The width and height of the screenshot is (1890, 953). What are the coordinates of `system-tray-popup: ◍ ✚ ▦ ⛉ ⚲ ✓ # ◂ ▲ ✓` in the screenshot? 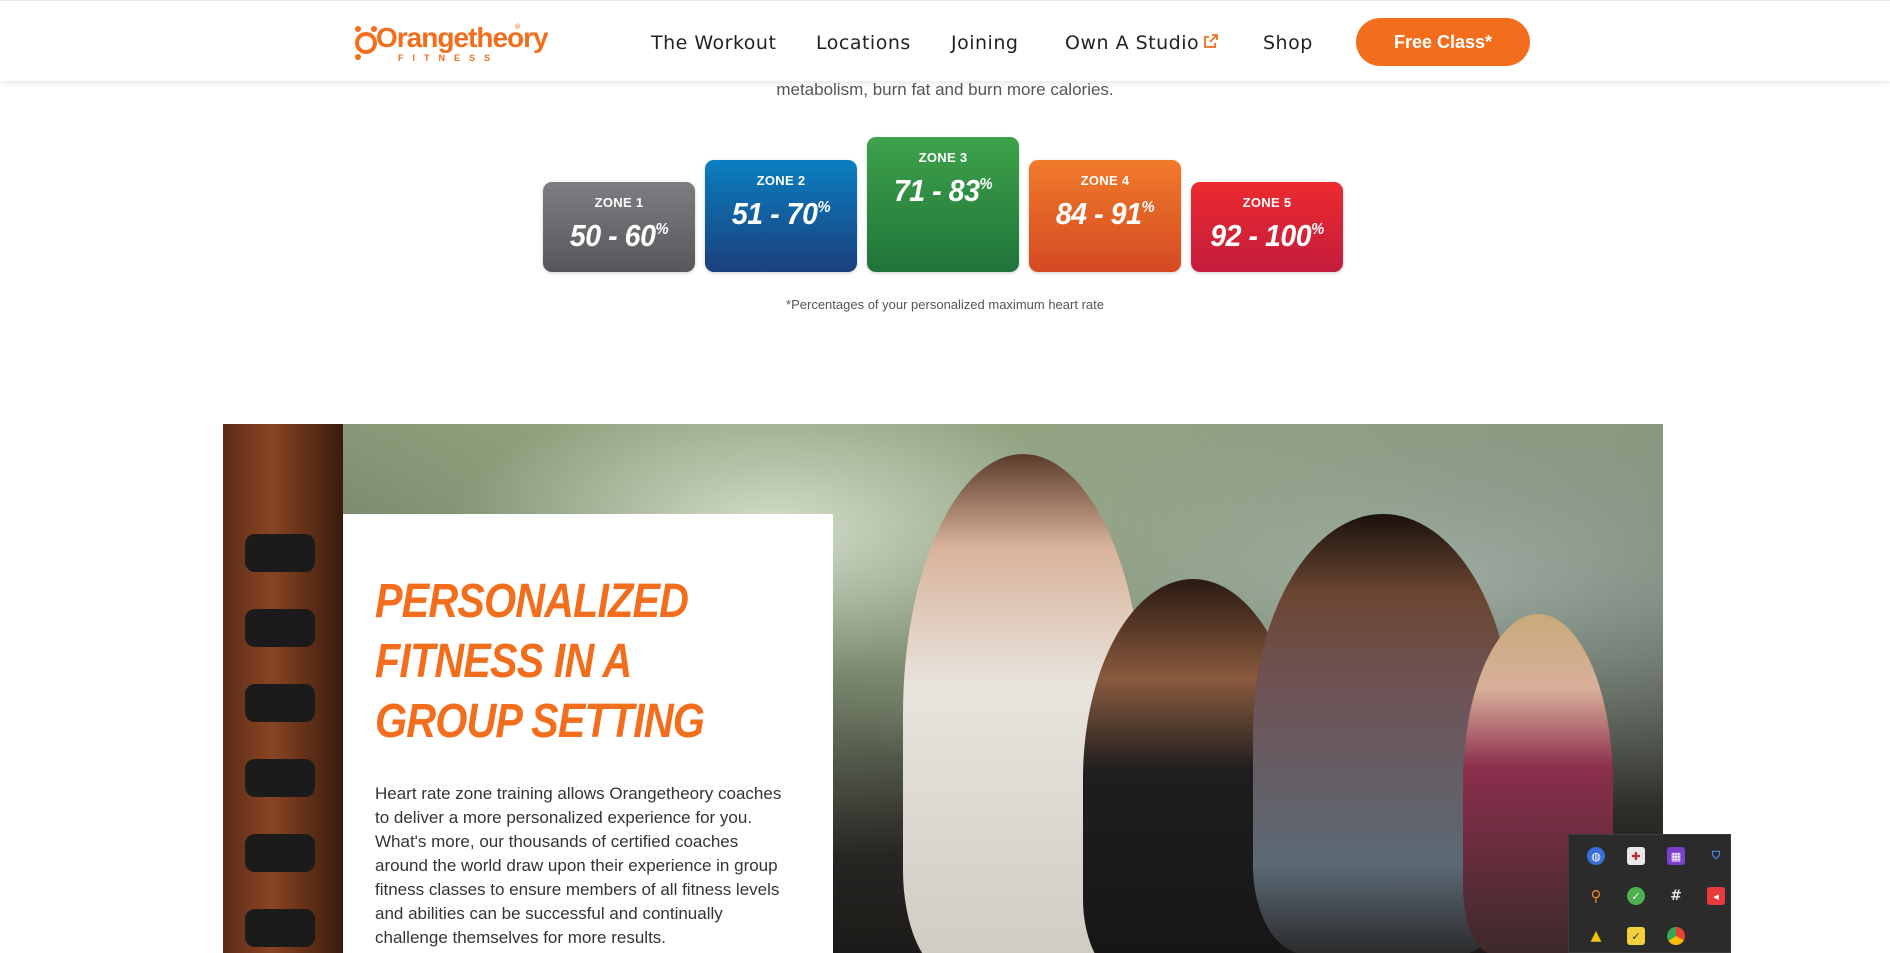 It's located at (1649, 893).